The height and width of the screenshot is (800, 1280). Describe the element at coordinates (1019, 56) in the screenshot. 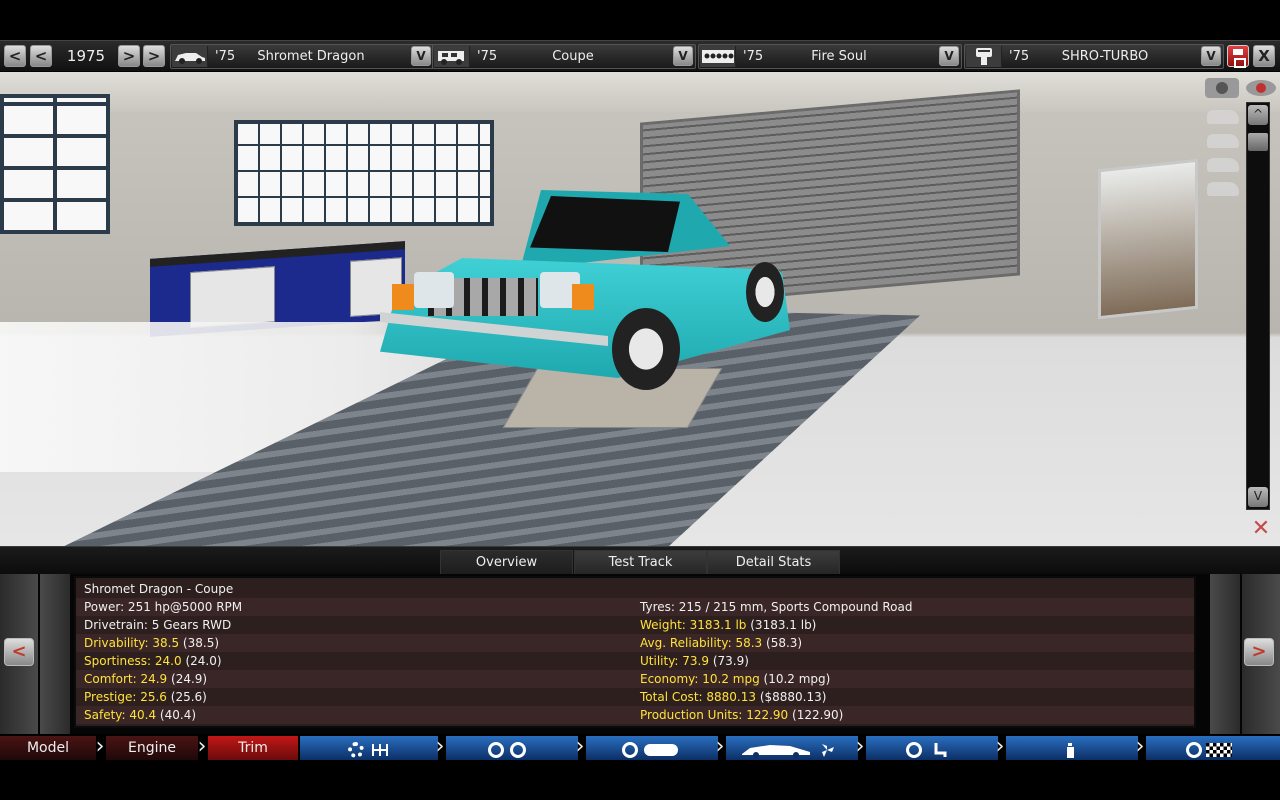

I see `turbo-year: '75` at that location.